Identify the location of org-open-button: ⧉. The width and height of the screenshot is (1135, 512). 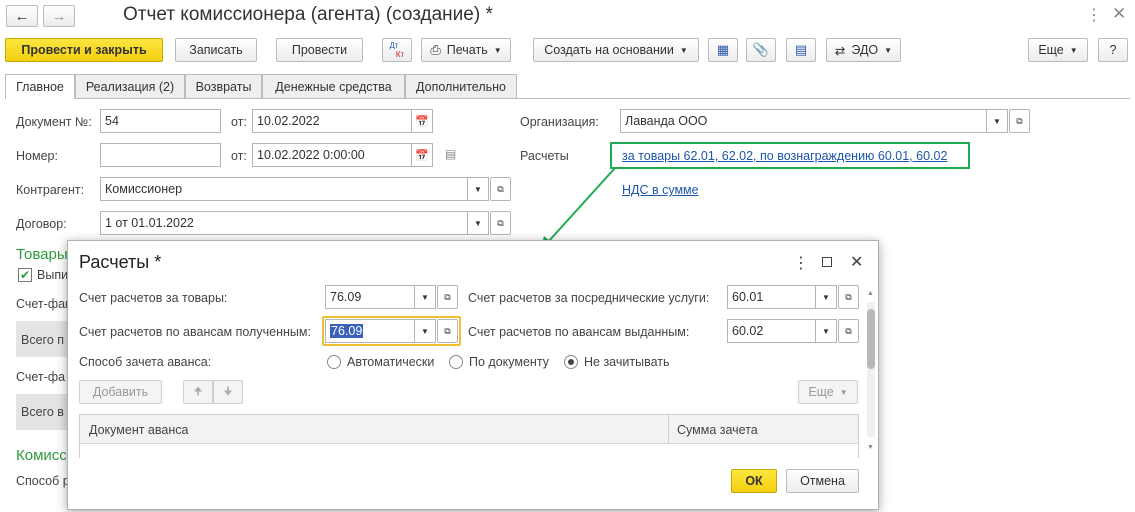
(1019, 121).